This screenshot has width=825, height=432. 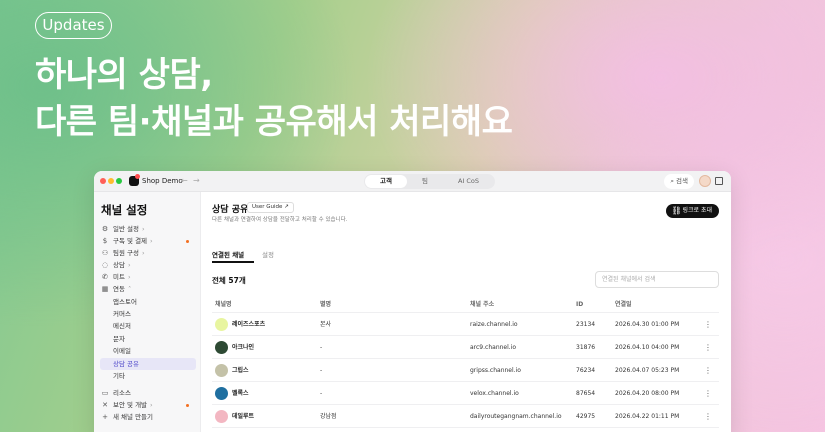 I want to click on sidebar-subitem-label: 앱스토어, so click(x=125, y=302).